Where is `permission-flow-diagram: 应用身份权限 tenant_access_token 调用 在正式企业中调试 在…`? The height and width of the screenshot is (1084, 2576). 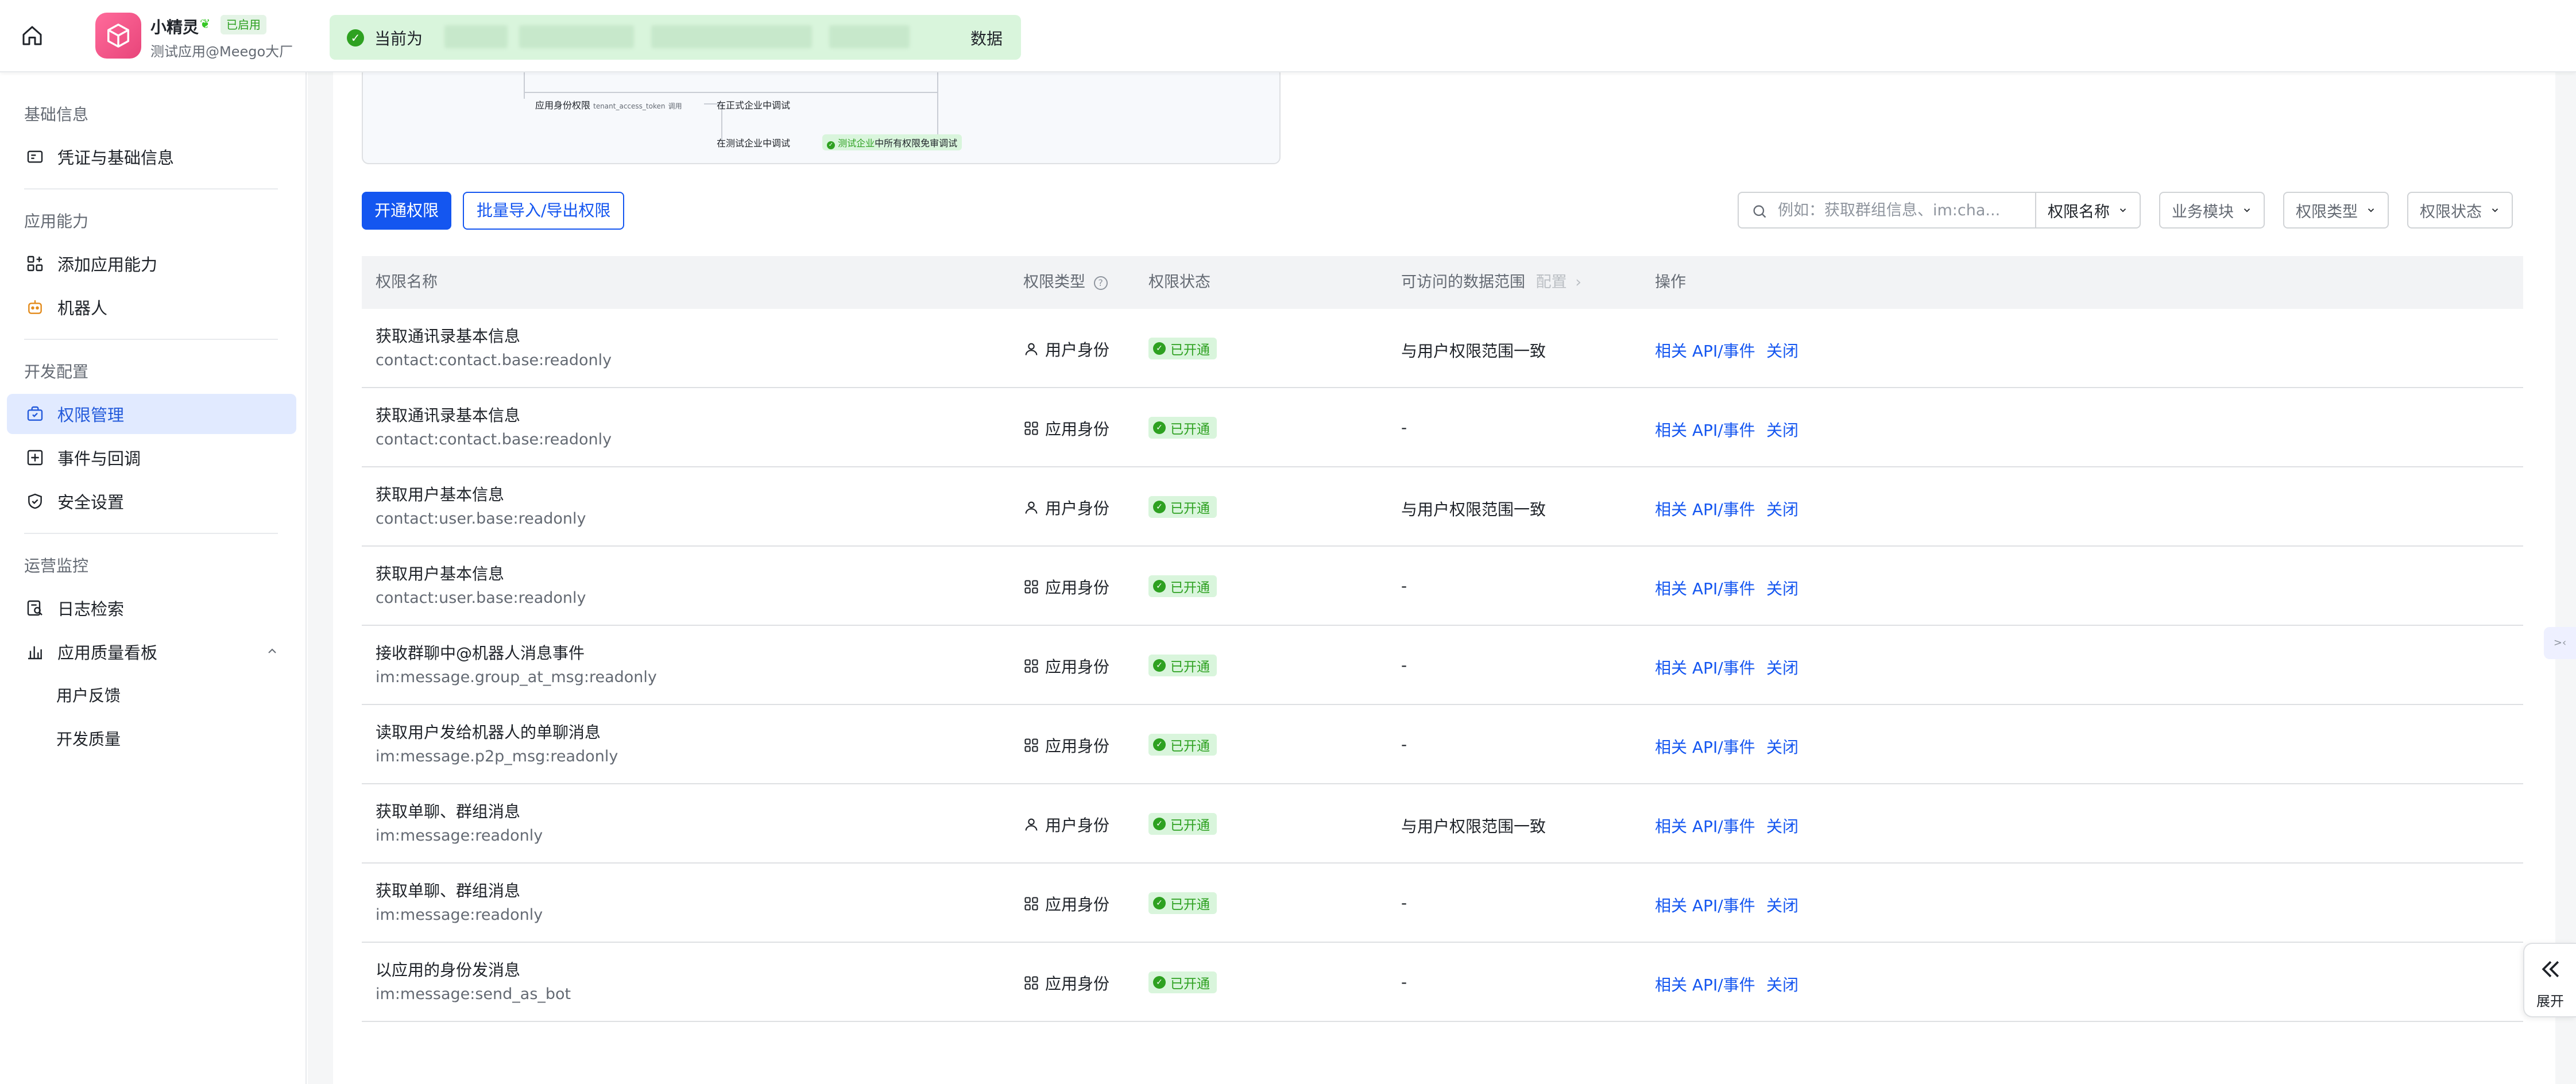
permission-flow-diagram: 应用身份权限 tenant_access_token 调用 在正式企业中调试 在… is located at coordinates (821, 115).